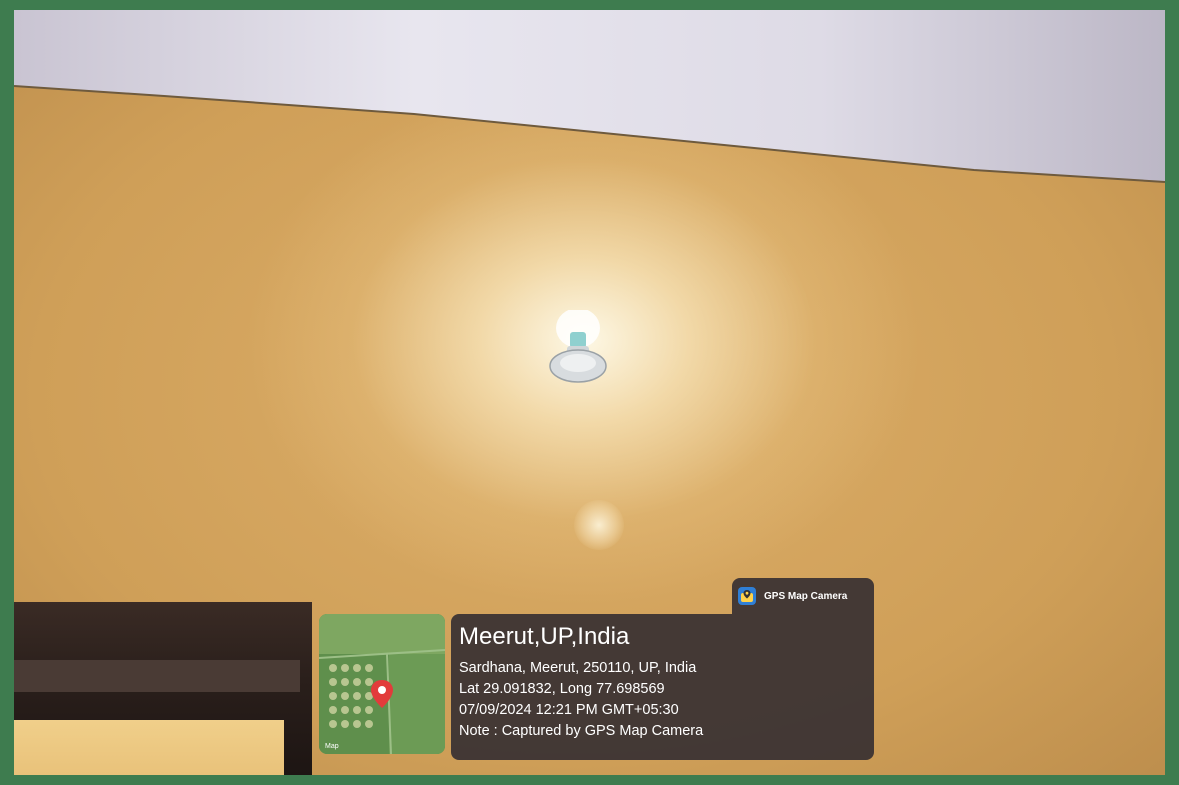 Image resolution: width=1179 pixels, height=785 pixels. Describe the element at coordinates (599, 525) in the screenshot. I see `light-reflection` at that location.